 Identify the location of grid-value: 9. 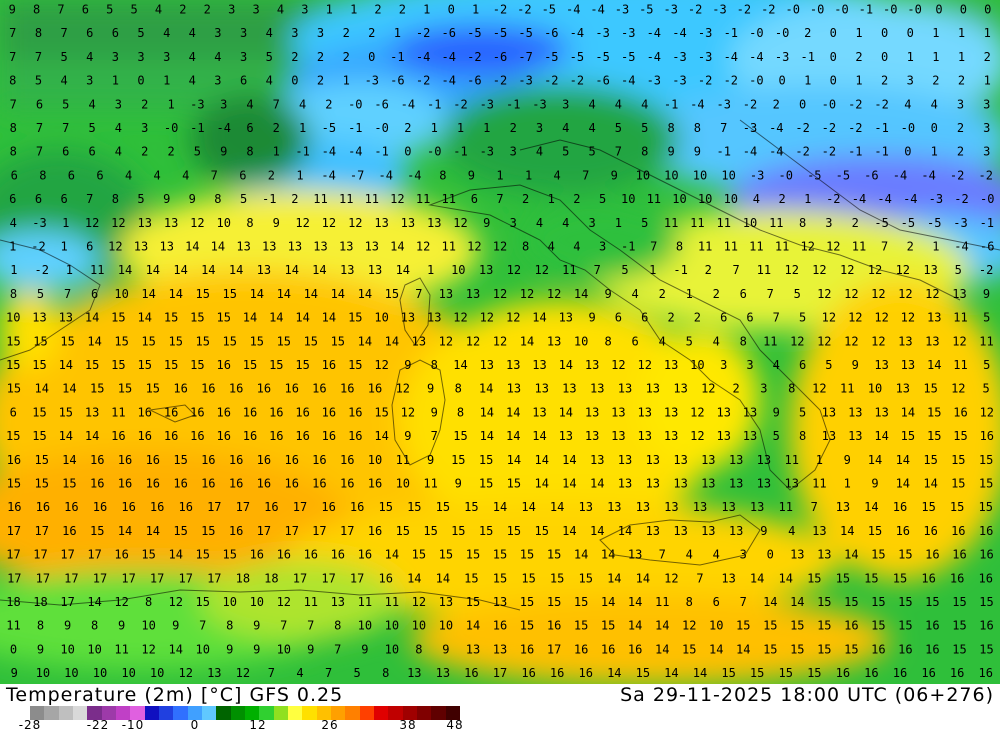
(229, 649).